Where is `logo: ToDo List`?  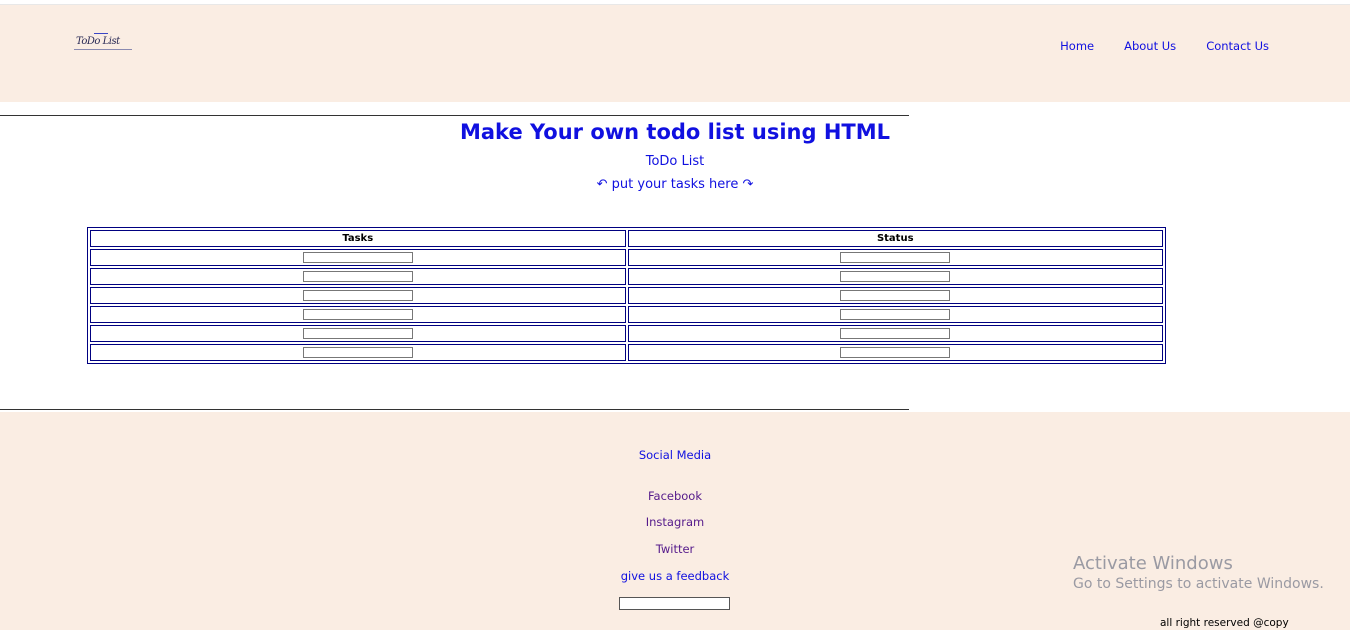 logo: ToDo List is located at coordinates (103, 41).